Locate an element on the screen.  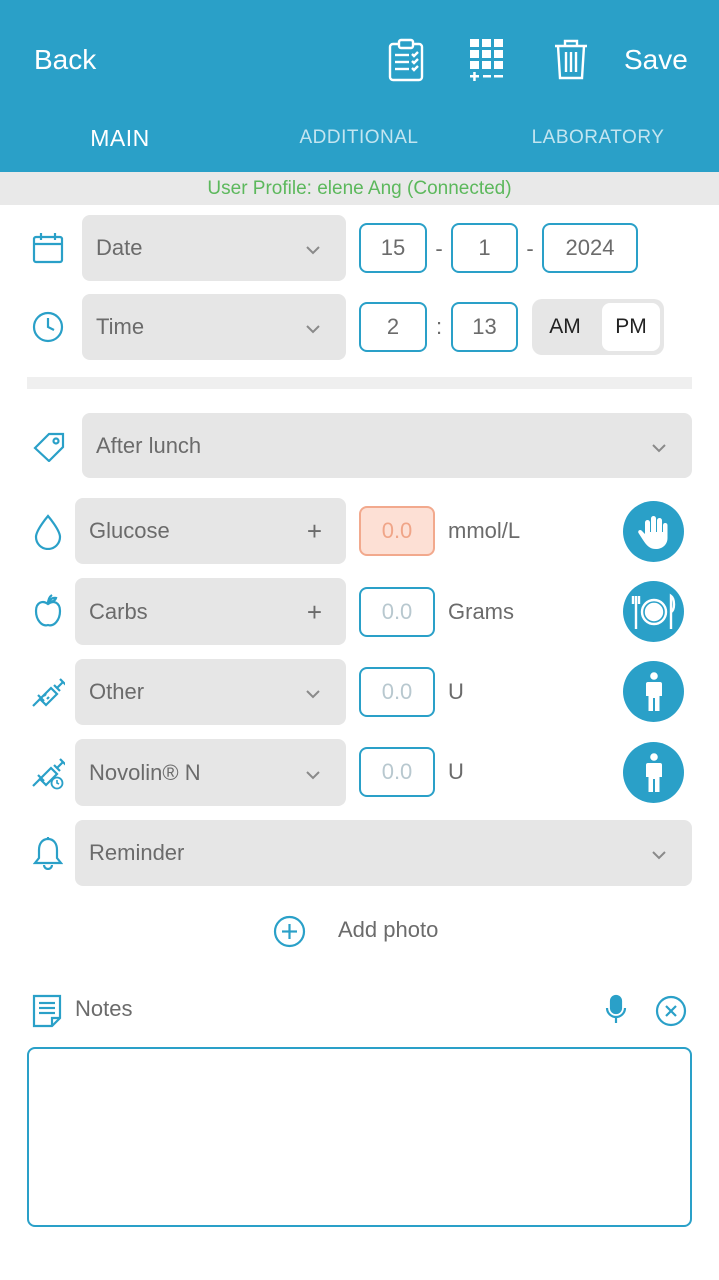
other-insulin-select: Other is located at coordinates (210, 692).